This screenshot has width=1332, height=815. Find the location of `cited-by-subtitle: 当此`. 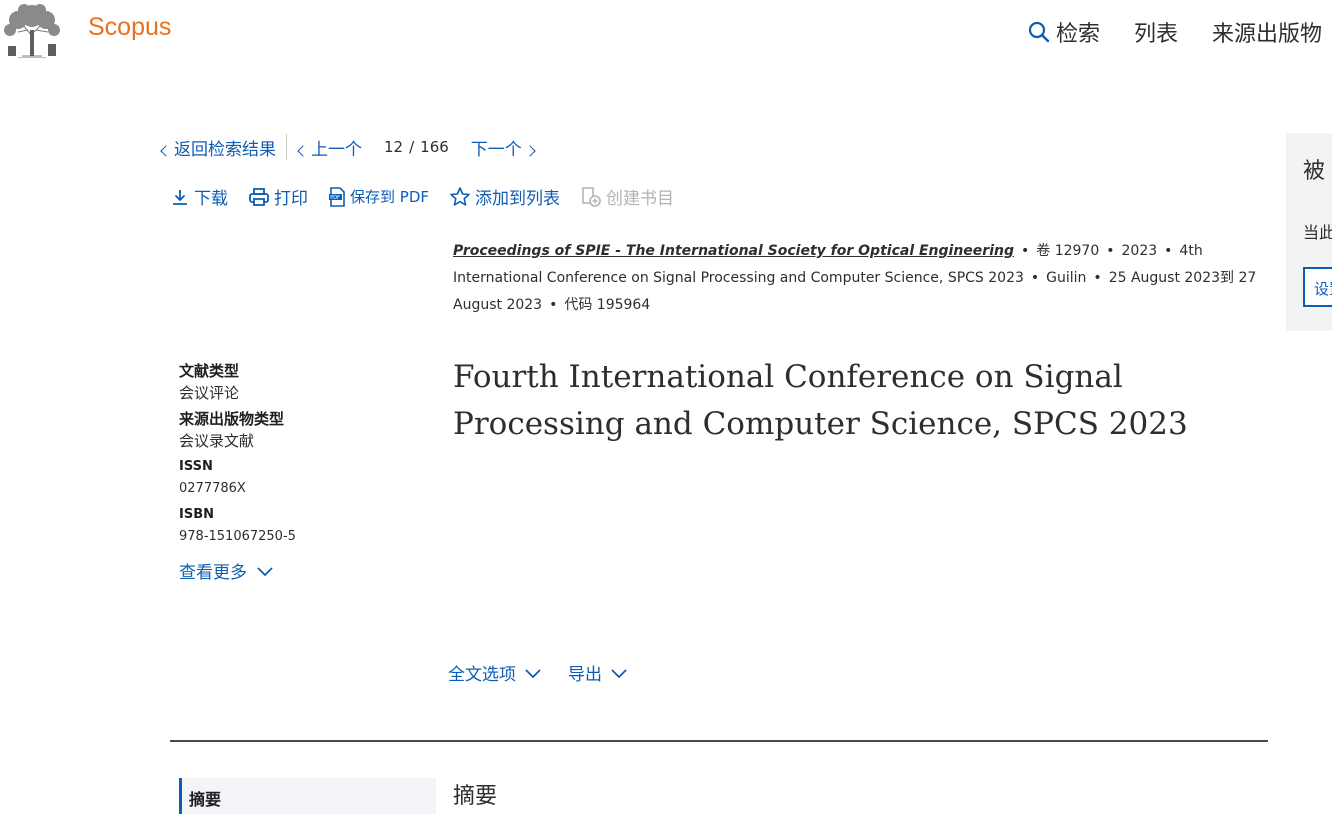

cited-by-subtitle: 当此 is located at coordinates (1317, 232).